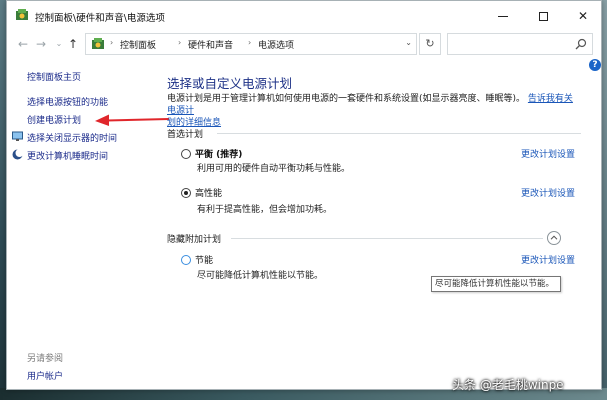 The height and width of the screenshot is (400, 607). What do you see at coordinates (67, 155) in the screenshot?
I see `sidebar-item-sleep-time: 更改计算机睡眠时间` at bounding box center [67, 155].